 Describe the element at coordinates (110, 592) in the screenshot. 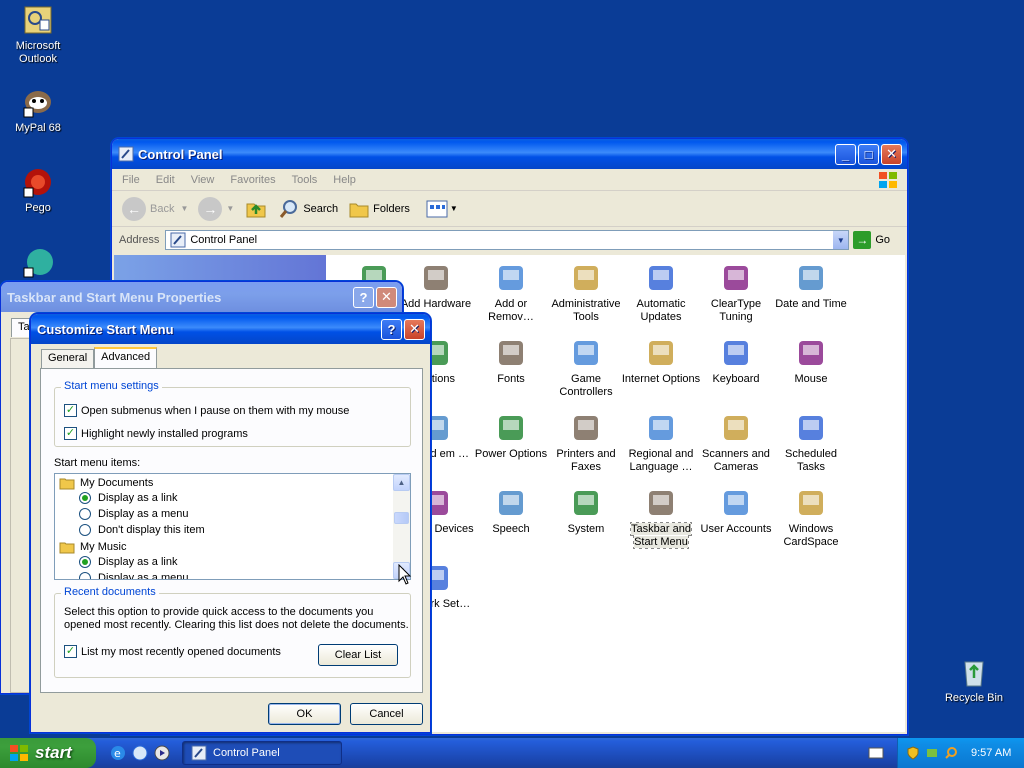

I see `group-label: Recent documents` at that location.